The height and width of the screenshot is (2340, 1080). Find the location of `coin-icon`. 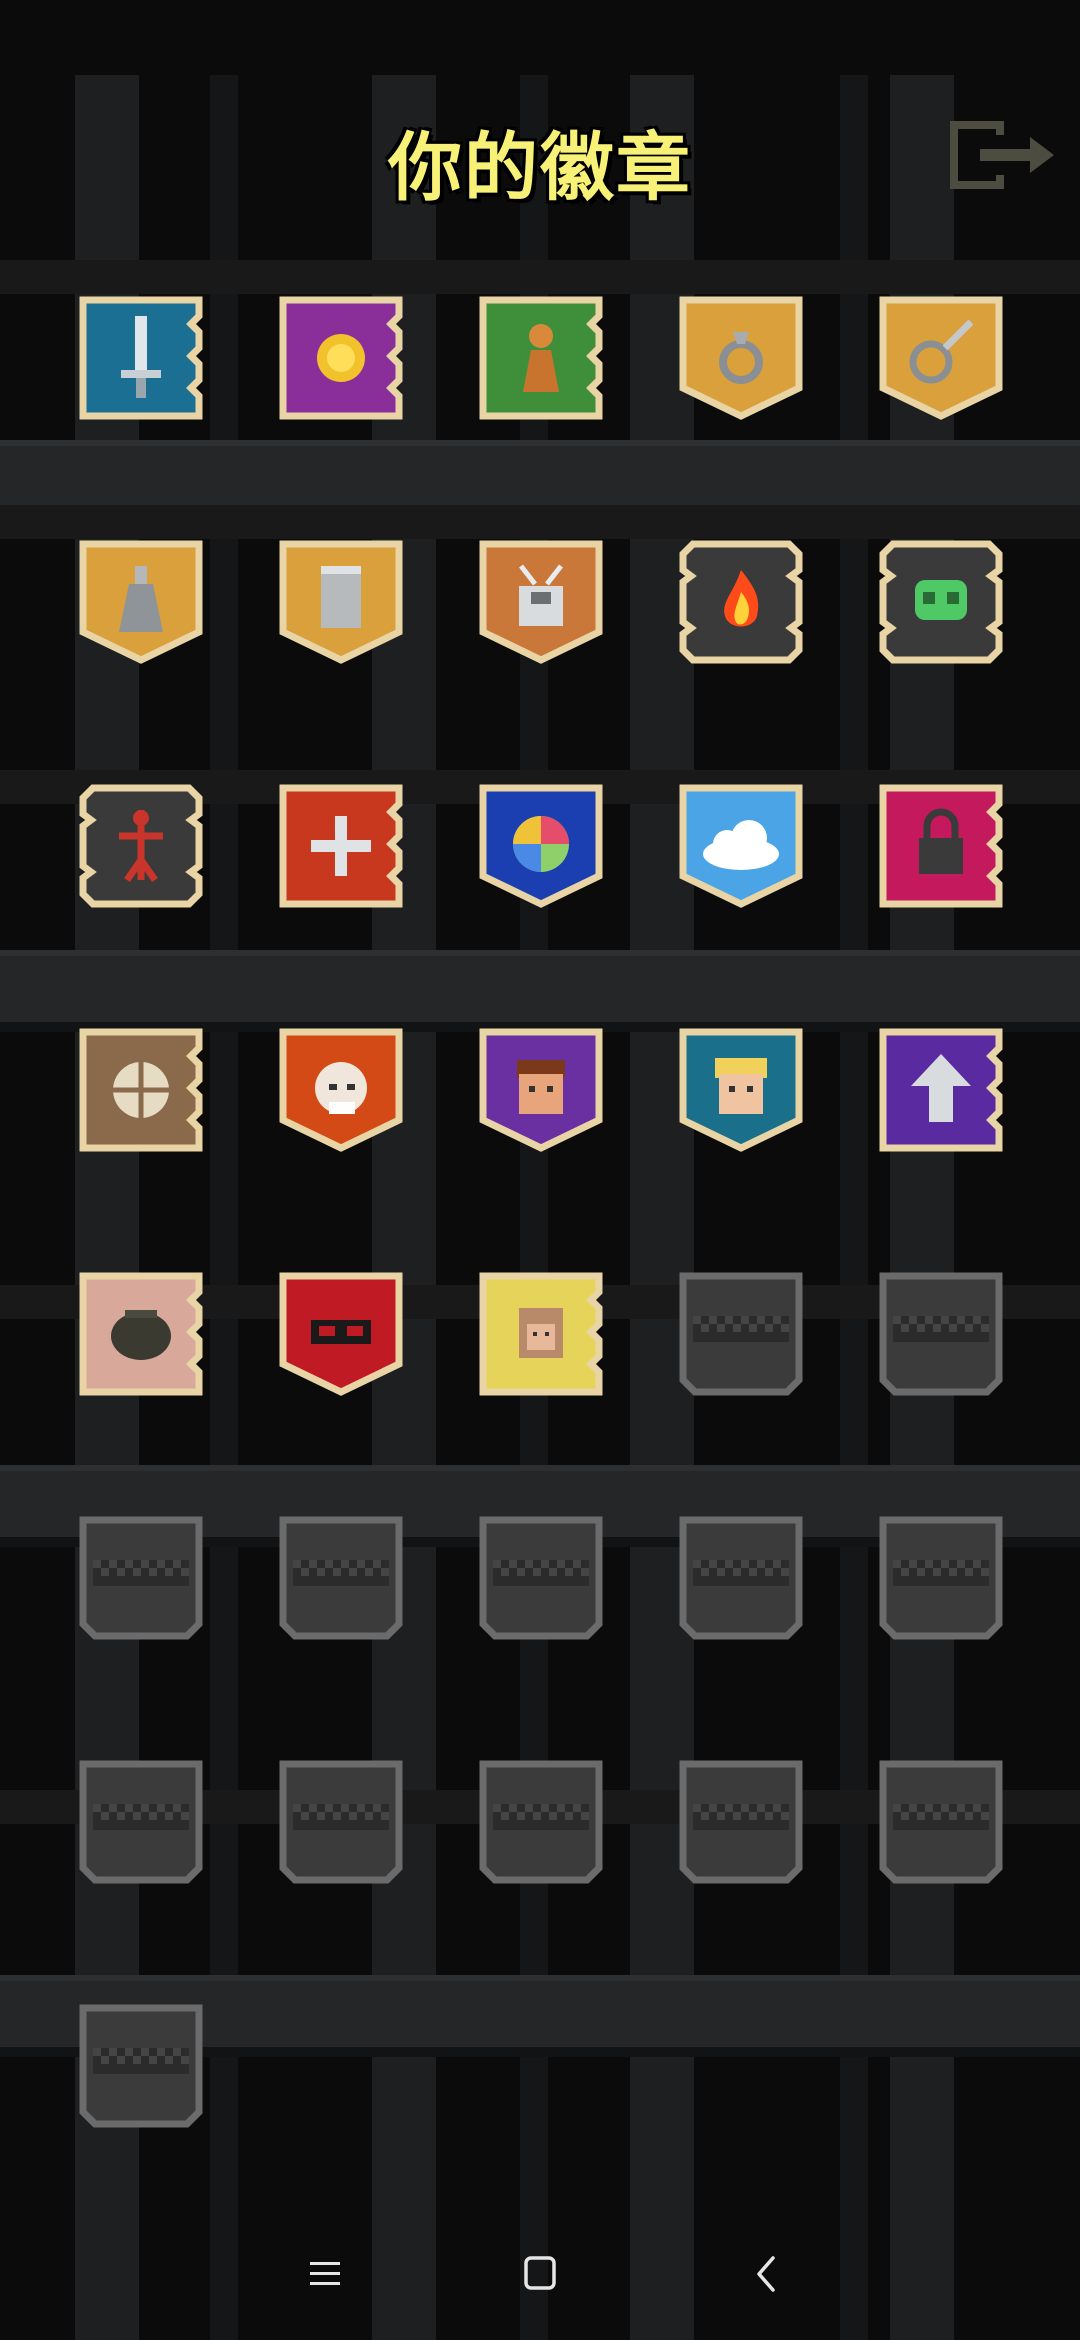

coin-icon is located at coordinates (341, 358).